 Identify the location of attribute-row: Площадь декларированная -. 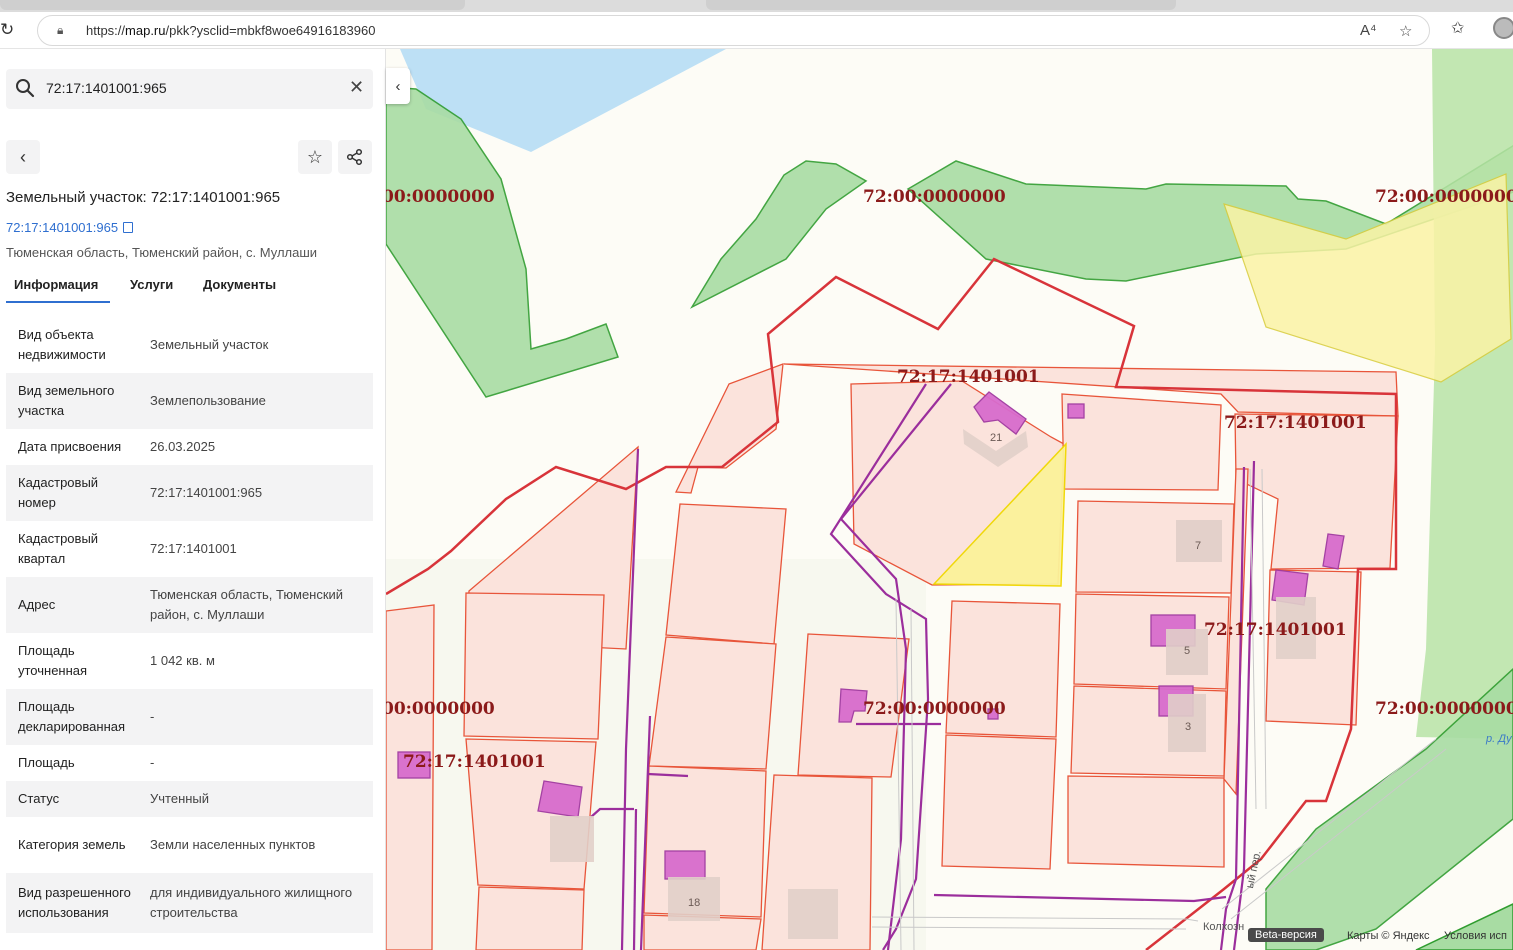
(189, 717).